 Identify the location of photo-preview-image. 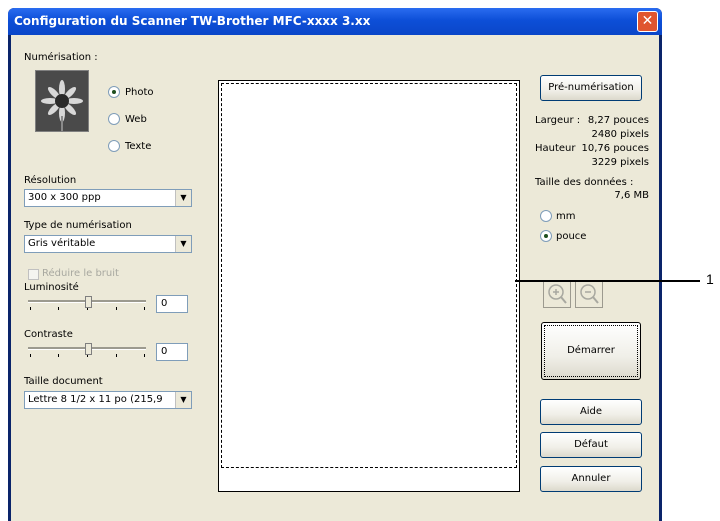
(62, 101).